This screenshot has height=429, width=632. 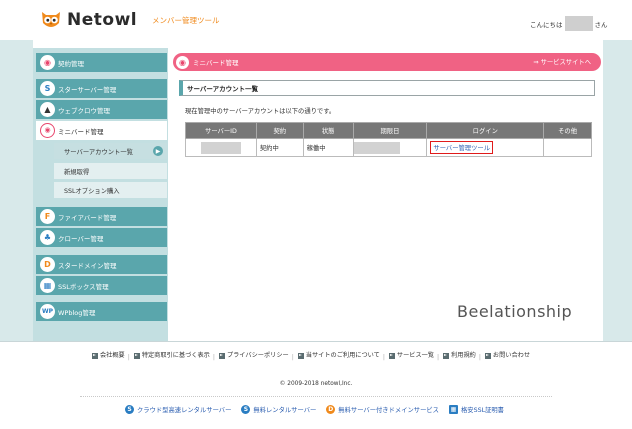 What do you see at coordinates (216, 63) in the screenshot?
I see `page-title: ミニバード管理` at bounding box center [216, 63].